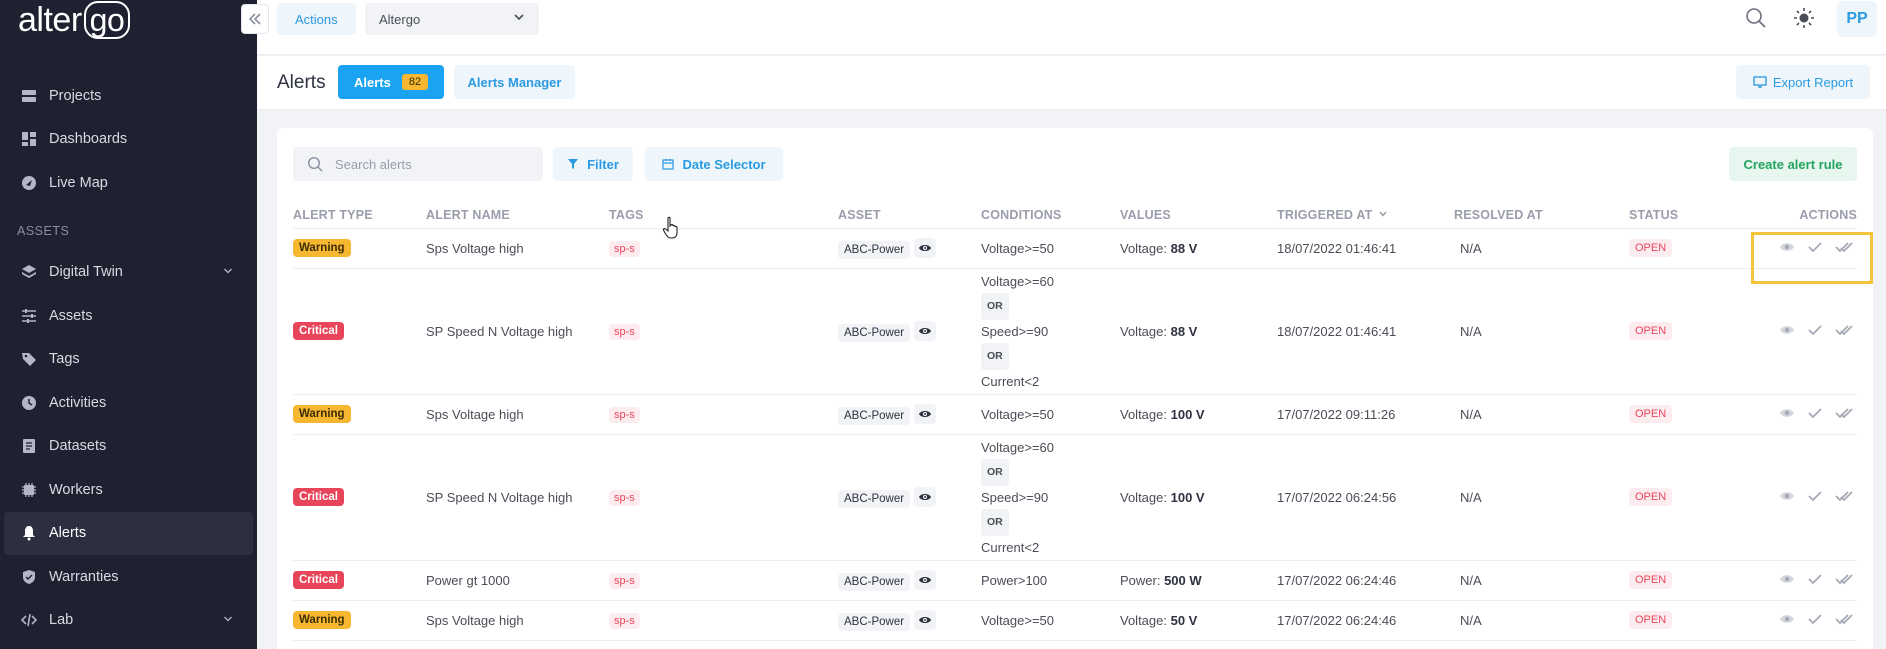 The width and height of the screenshot is (1886, 649). Describe the element at coordinates (593, 164) in the screenshot. I see `filter-button: Filter` at that location.